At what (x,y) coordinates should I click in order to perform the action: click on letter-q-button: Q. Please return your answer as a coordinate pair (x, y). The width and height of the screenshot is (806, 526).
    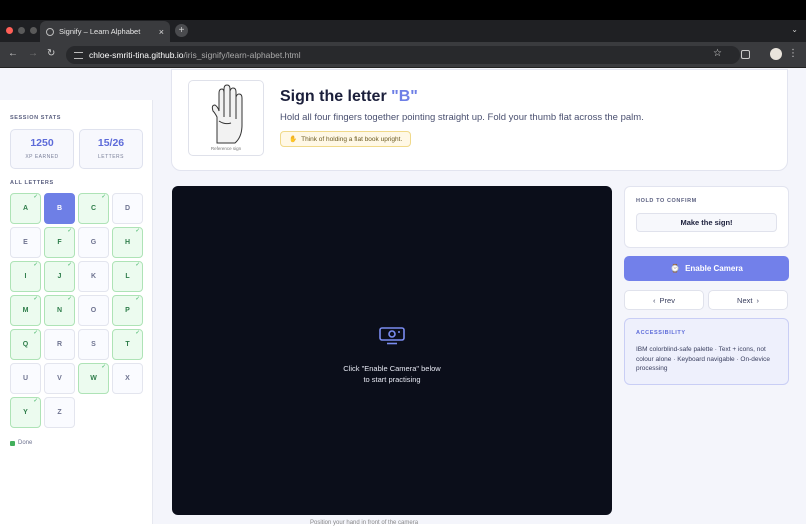
    Looking at the image, I should click on (25, 344).